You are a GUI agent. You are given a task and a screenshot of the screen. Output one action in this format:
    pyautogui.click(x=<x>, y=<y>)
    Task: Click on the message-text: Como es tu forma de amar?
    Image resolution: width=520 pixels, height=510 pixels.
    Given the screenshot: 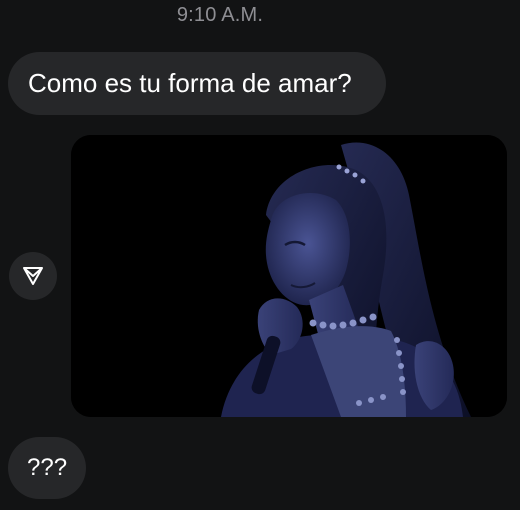 What is the action you would take?
    pyautogui.click(x=190, y=83)
    